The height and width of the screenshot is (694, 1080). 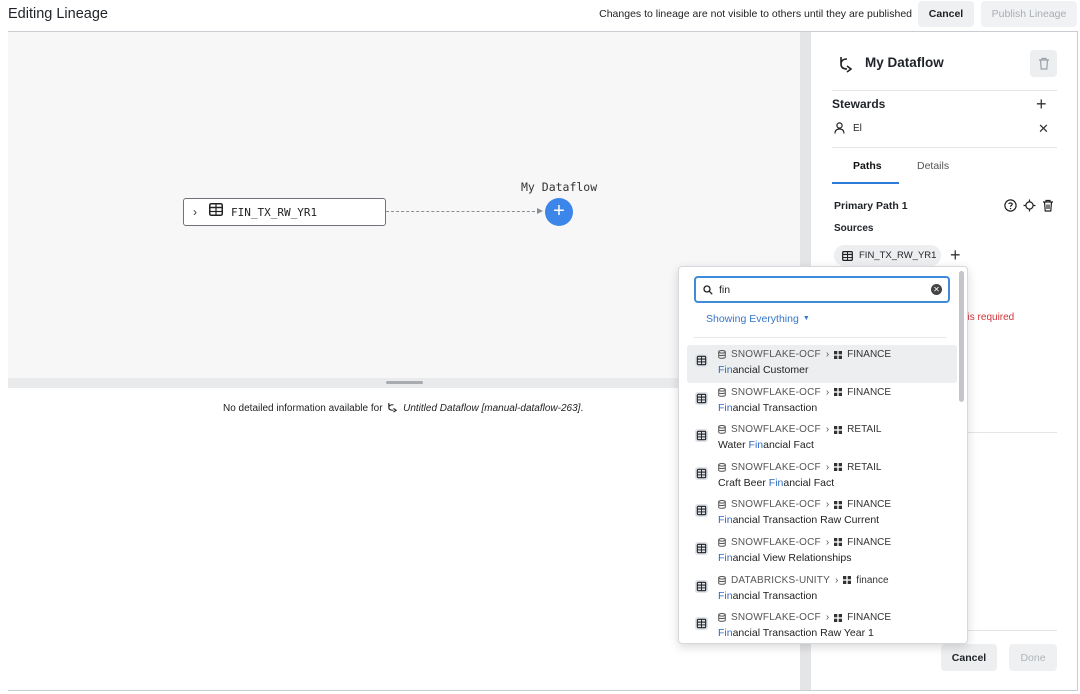 What do you see at coordinates (492, 408) in the screenshot?
I see `dataflow-name: Untitled Dataflow [manual-dataflow-263]` at bounding box center [492, 408].